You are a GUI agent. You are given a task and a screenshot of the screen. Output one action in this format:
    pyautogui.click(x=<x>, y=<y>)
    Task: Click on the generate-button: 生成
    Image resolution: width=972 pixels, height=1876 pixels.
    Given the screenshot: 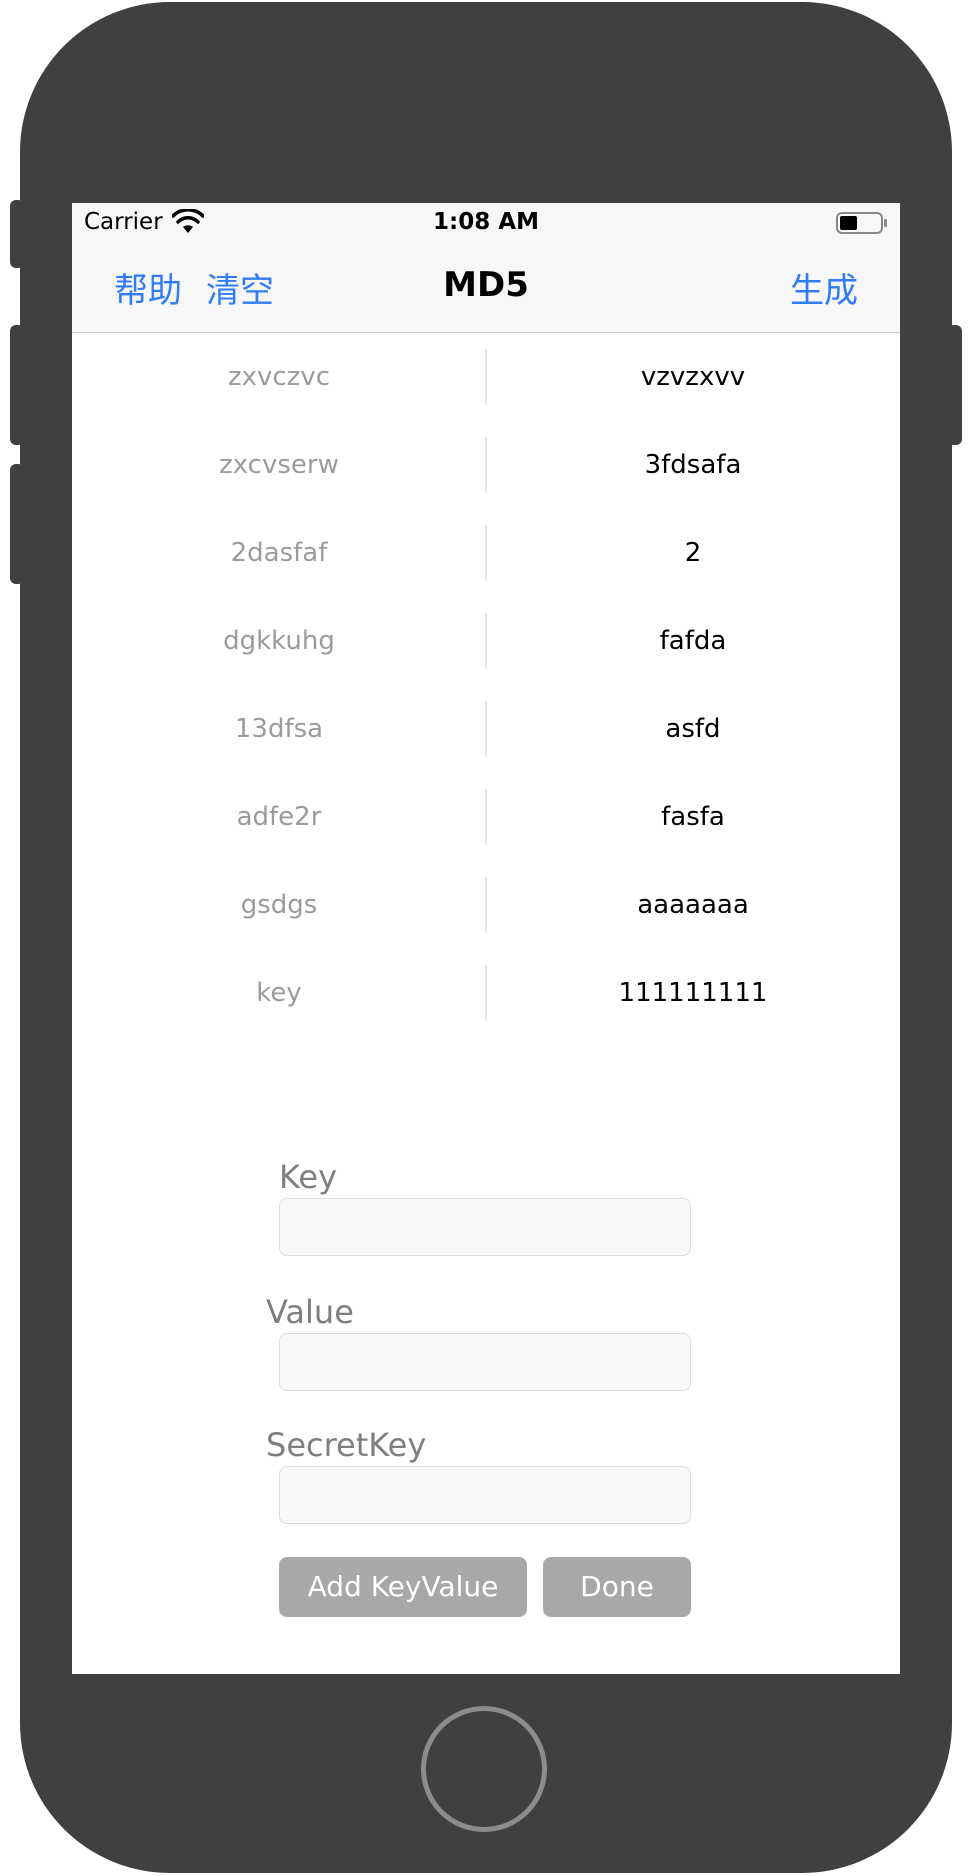 What is the action you would take?
    pyautogui.click(x=824, y=287)
    